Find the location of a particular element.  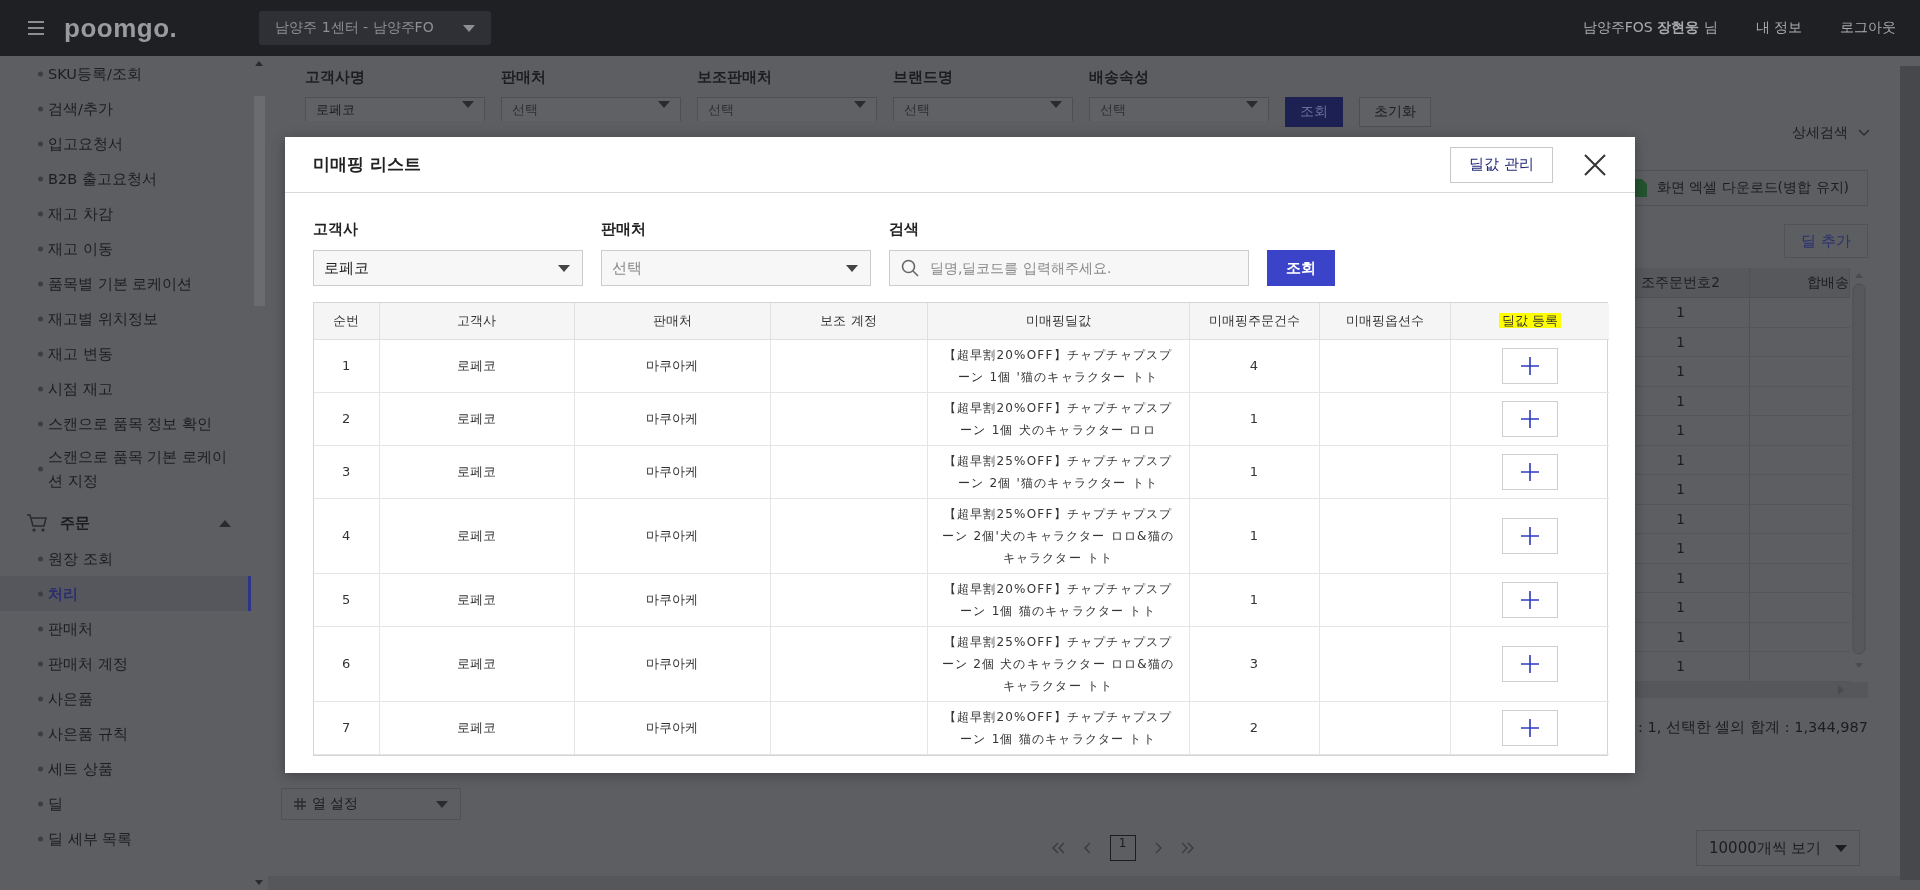

sidebar-item: 품목별 기본 로케이션 is located at coordinates (125, 283).